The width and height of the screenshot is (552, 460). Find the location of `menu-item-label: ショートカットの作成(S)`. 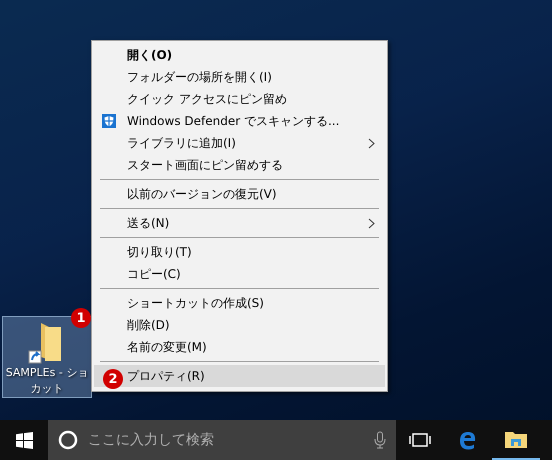

menu-item-label: ショートカットの作成(S) is located at coordinates (195, 303).